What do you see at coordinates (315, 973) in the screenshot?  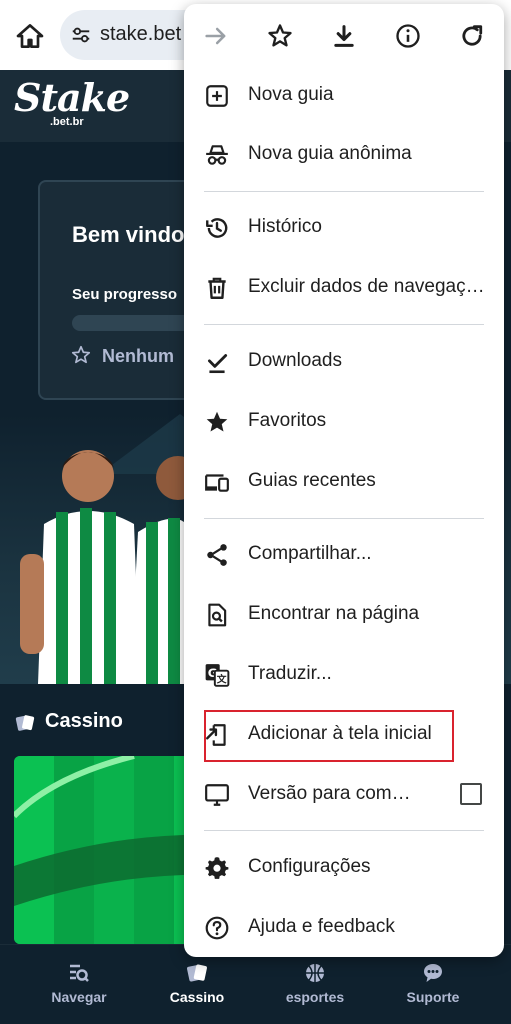 I see `basketball-icon` at bounding box center [315, 973].